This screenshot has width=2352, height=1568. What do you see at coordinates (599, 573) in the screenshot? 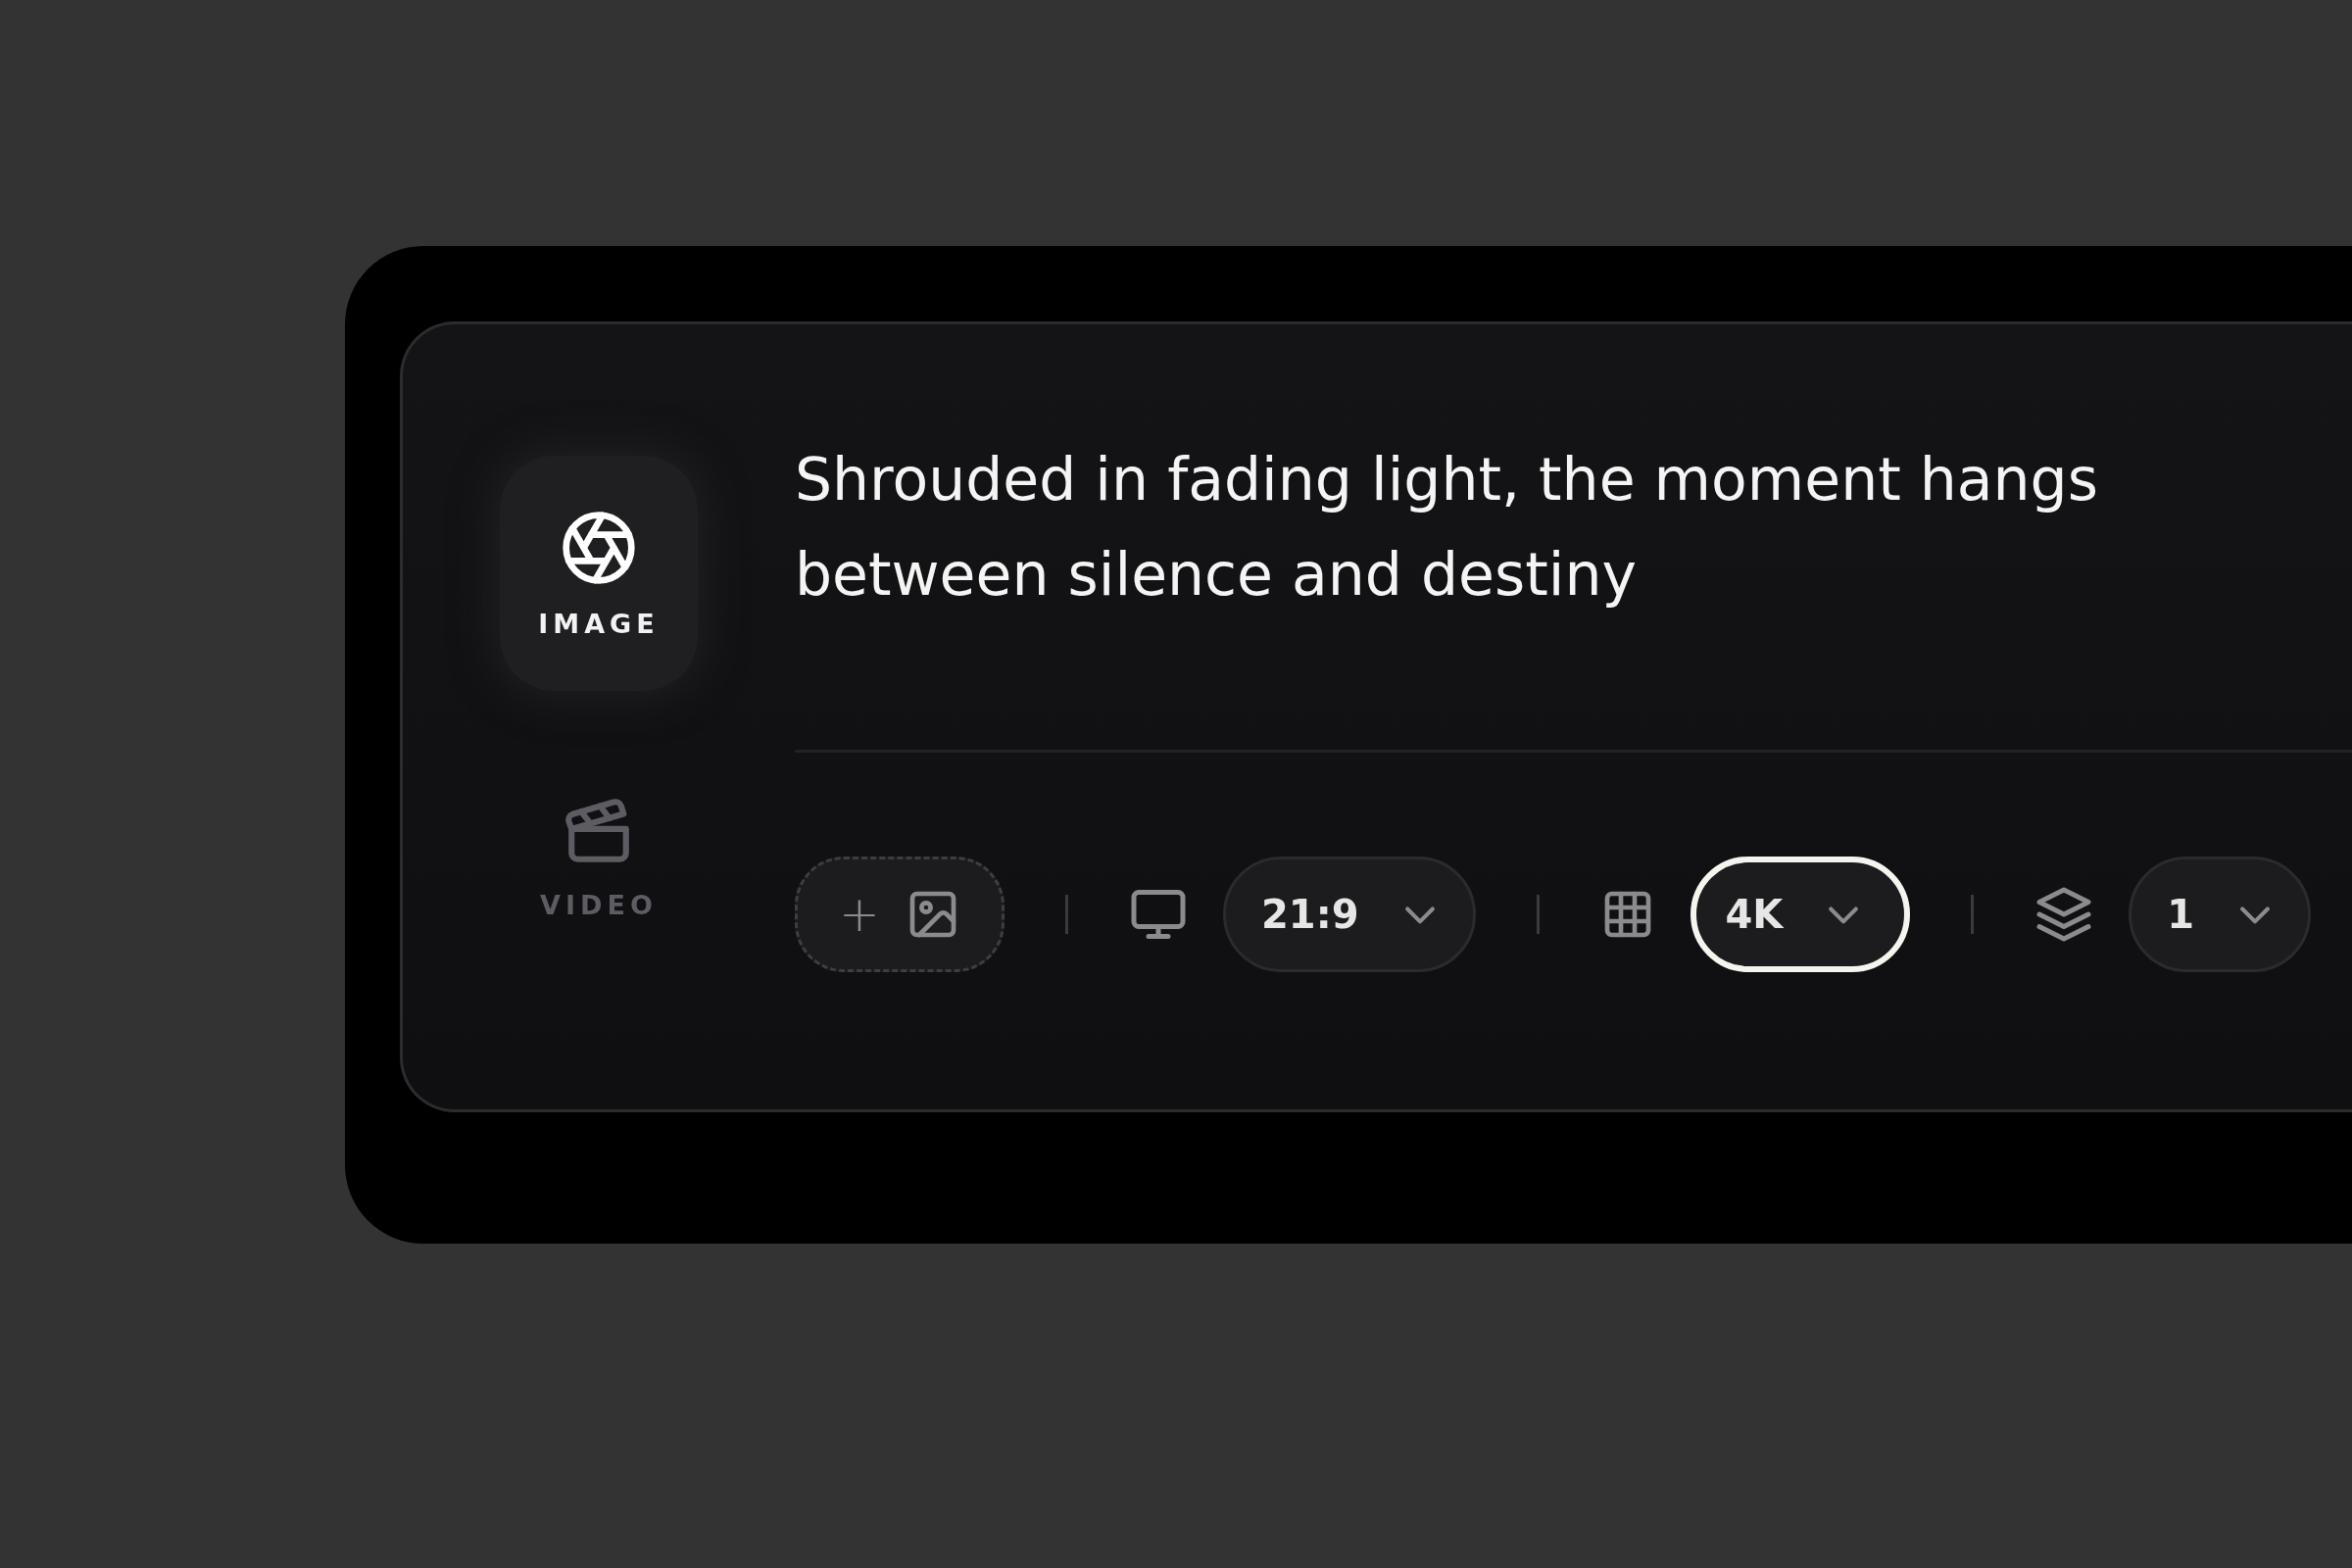
I see `mode-tab: IMAGE` at bounding box center [599, 573].